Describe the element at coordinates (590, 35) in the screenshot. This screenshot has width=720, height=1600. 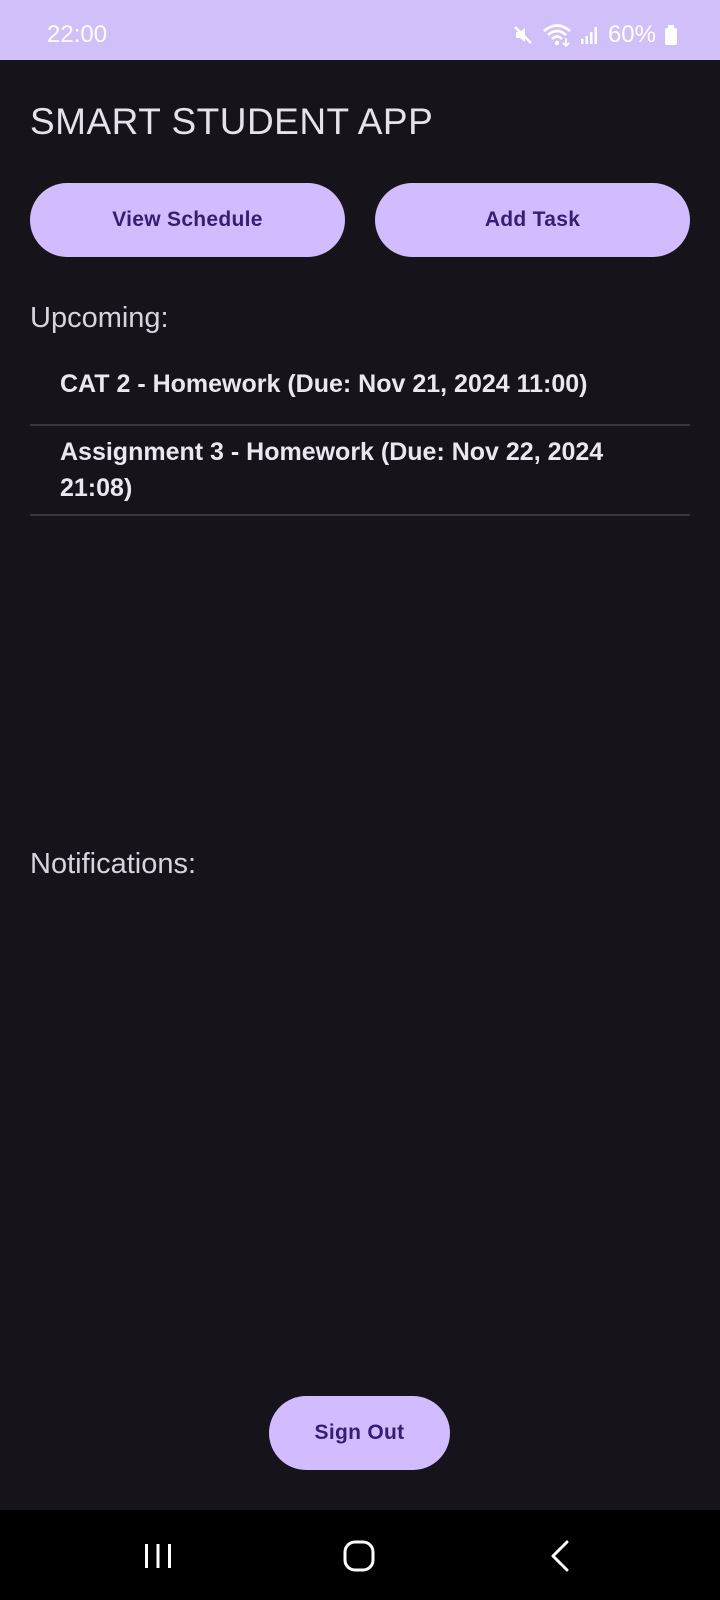
I see `signal-icon` at that location.